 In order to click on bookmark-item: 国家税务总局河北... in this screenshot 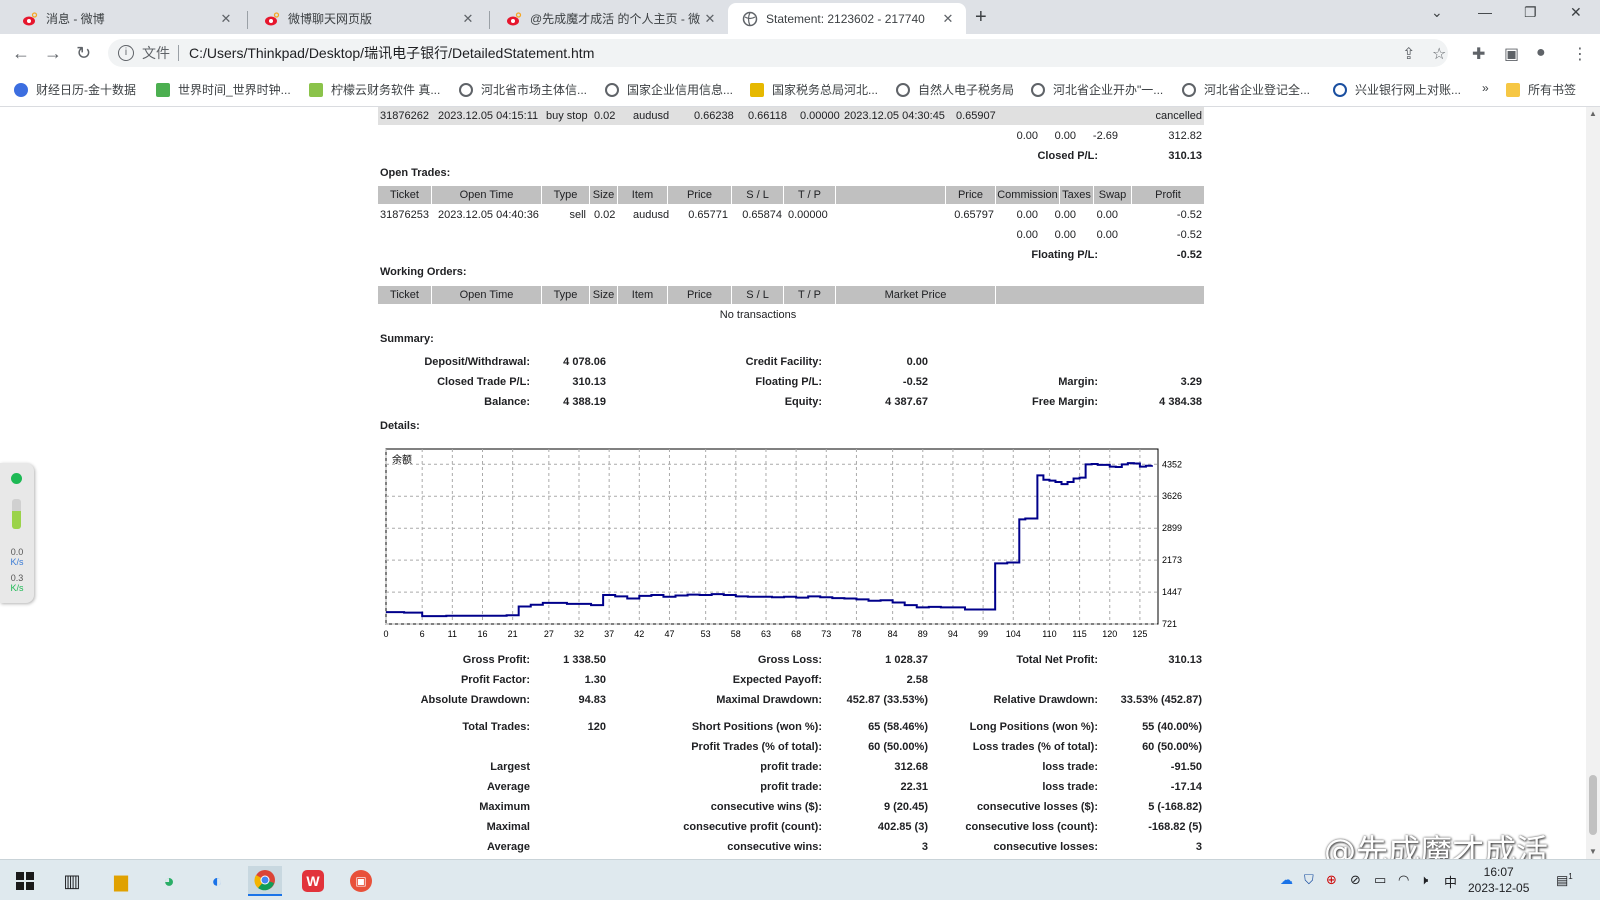, I will do `click(814, 89)`.